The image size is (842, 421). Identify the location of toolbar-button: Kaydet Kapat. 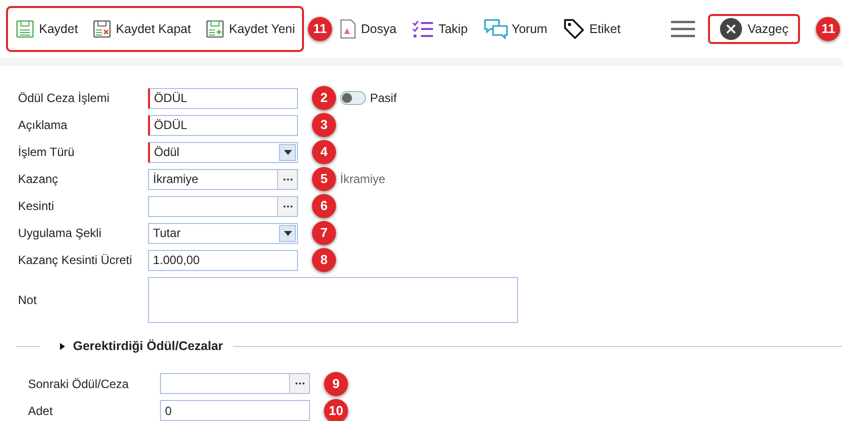
(141, 29).